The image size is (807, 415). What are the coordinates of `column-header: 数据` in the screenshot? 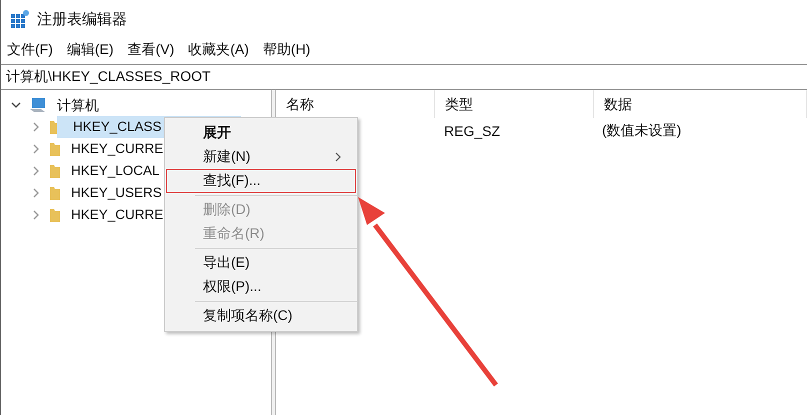 It's located at (700, 104).